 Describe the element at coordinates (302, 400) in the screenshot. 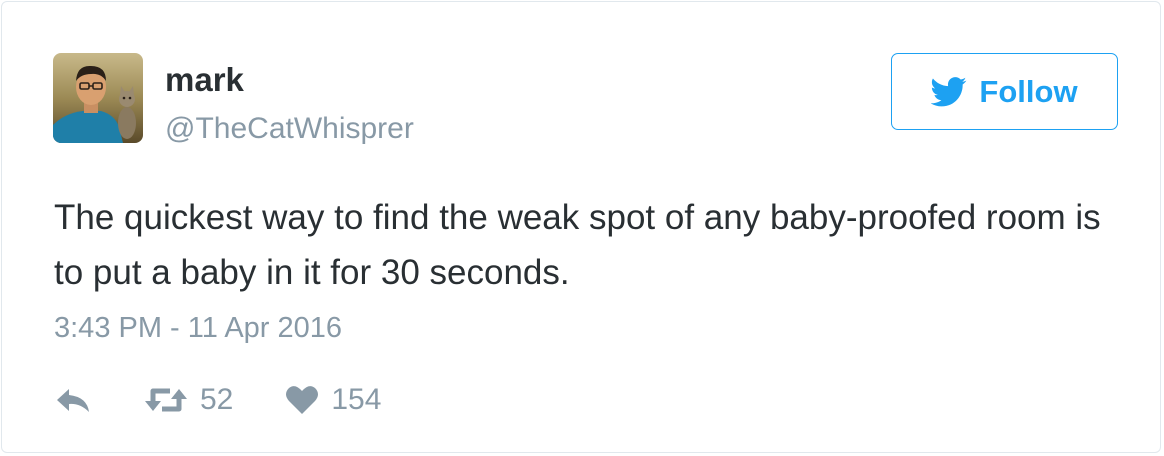

I see `heart-icon` at that location.